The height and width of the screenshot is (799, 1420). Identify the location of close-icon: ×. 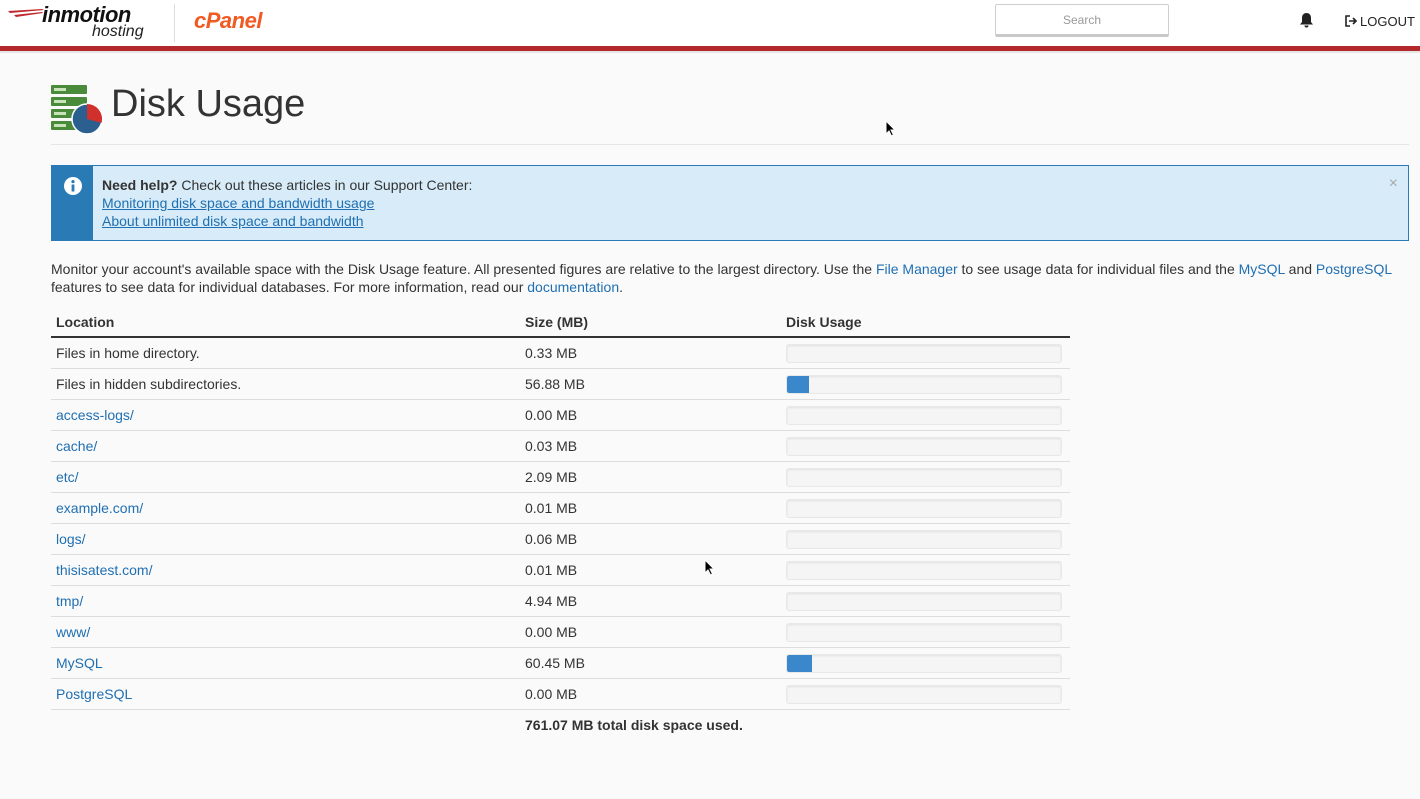
(1393, 184).